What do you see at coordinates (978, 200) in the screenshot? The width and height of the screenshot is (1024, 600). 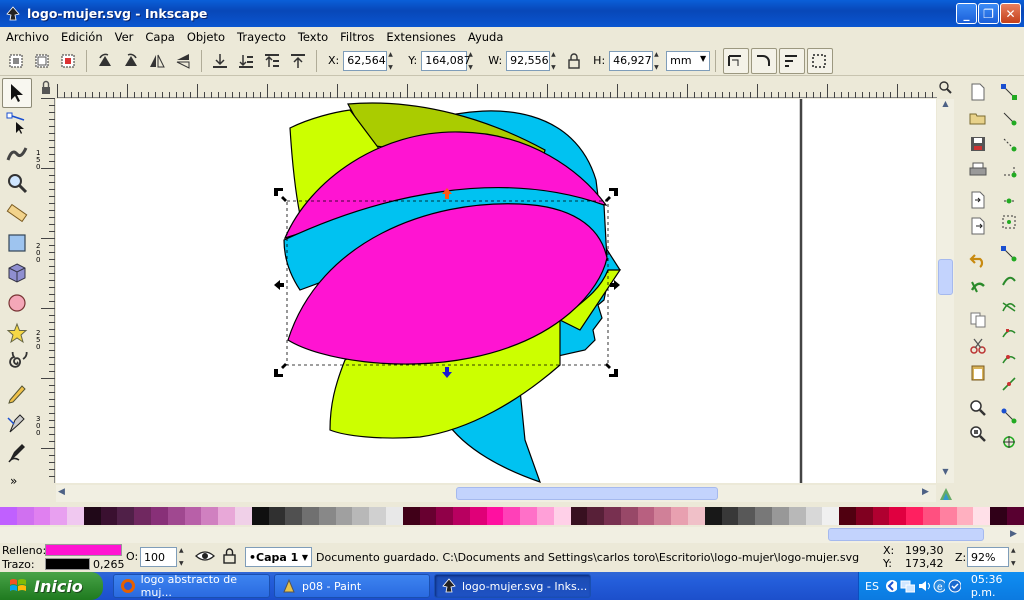 I see `import-icon` at bounding box center [978, 200].